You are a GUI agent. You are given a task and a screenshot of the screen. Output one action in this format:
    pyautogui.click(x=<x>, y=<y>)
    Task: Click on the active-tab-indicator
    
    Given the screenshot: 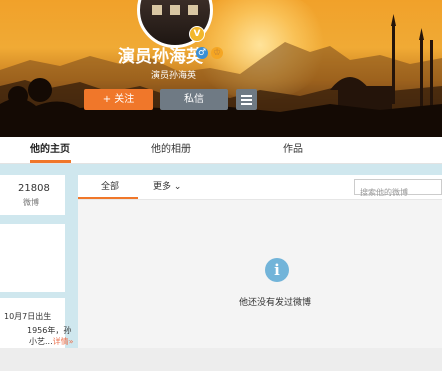 What is the action you would take?
    pyautogui.click(x=50, y=161)
    